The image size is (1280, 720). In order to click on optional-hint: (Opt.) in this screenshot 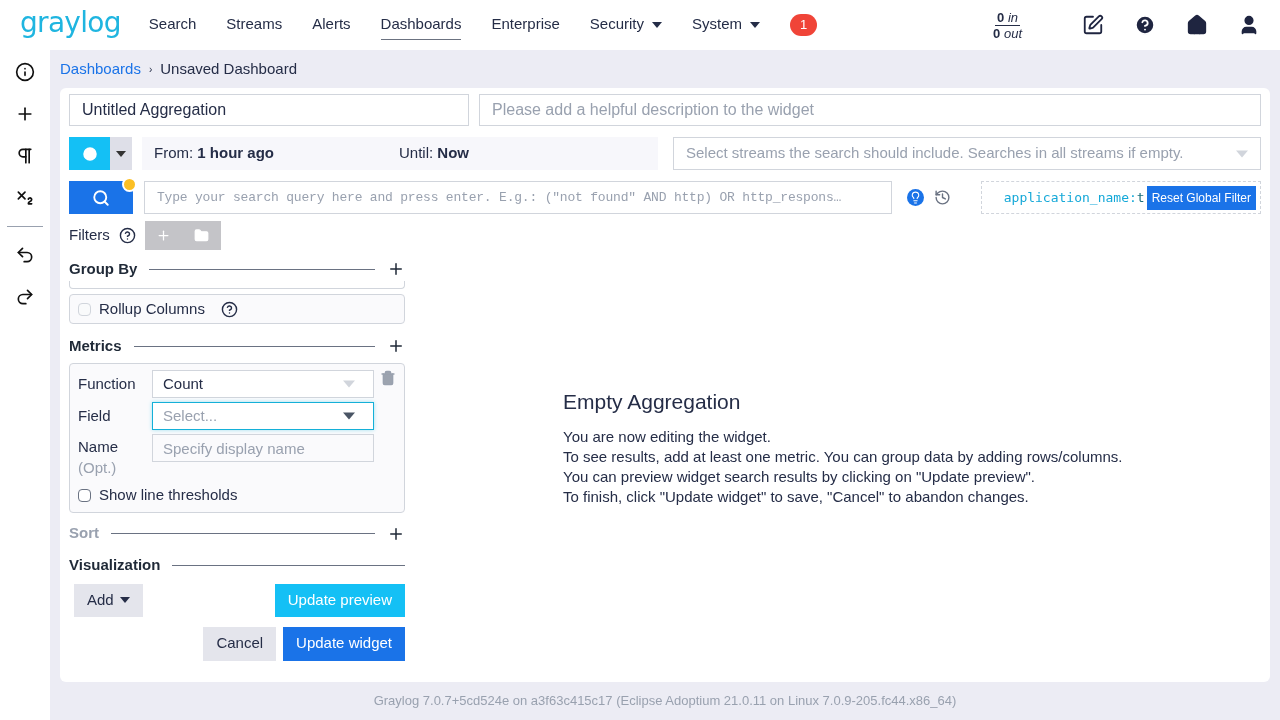, I will do `click(98, 468)`.